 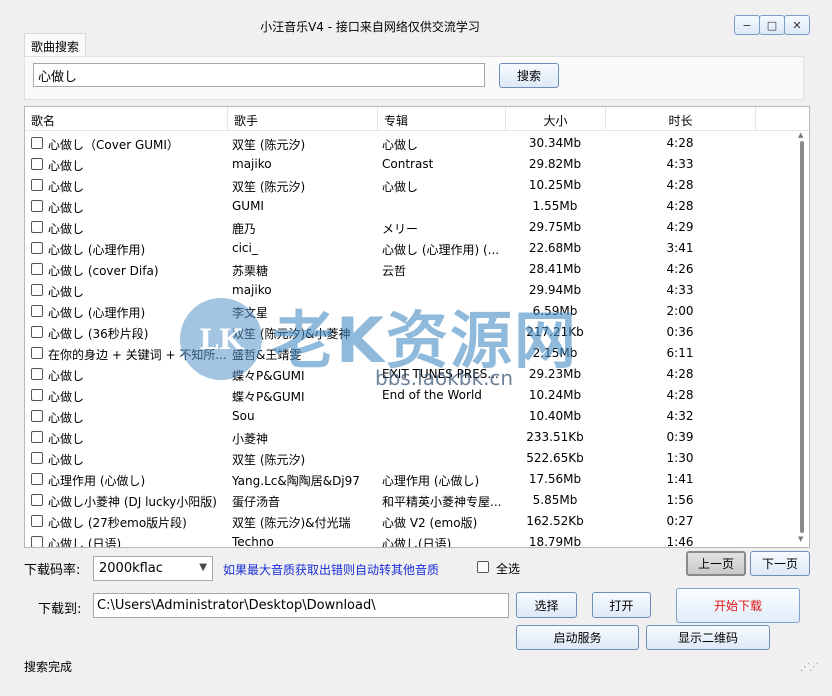 What do you see at coordinates (400, 229) in the screenshot?
I see `album-cell: メリー` at bounding box center [400, 229].